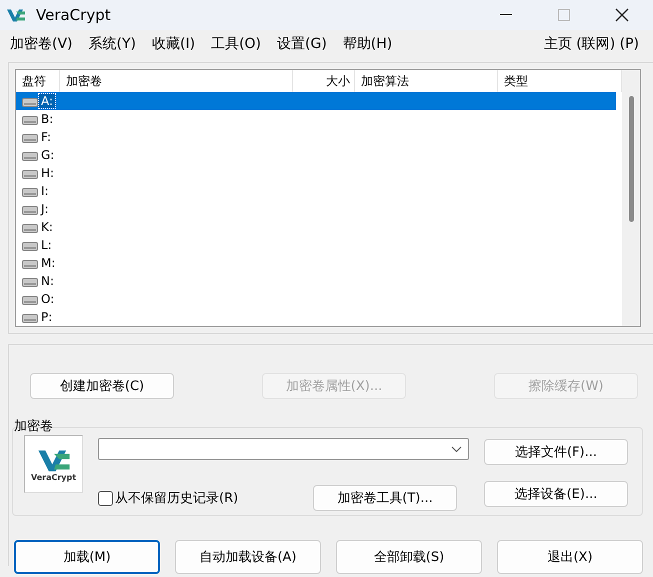  What do you see at coordinates (48, 173) in the screenshot?
I see `drive-letter: H:` at bounding box center [48, 173].